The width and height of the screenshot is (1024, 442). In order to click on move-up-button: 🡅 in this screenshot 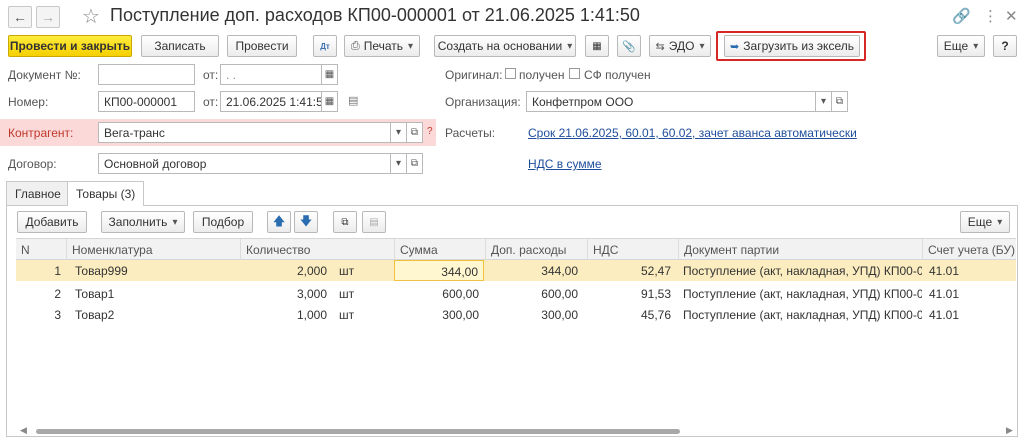, I will do `click(279, 222)`.